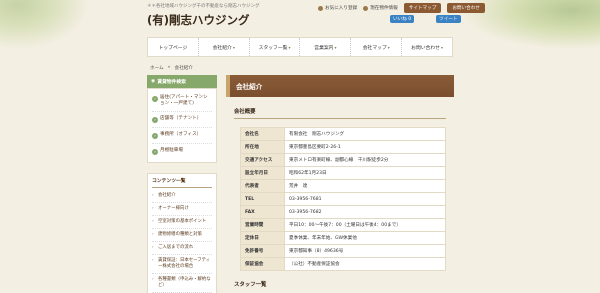  I want to click on sidebar-item-label: 居住(アパート・マンション・一戸建て), so click(184, 101).